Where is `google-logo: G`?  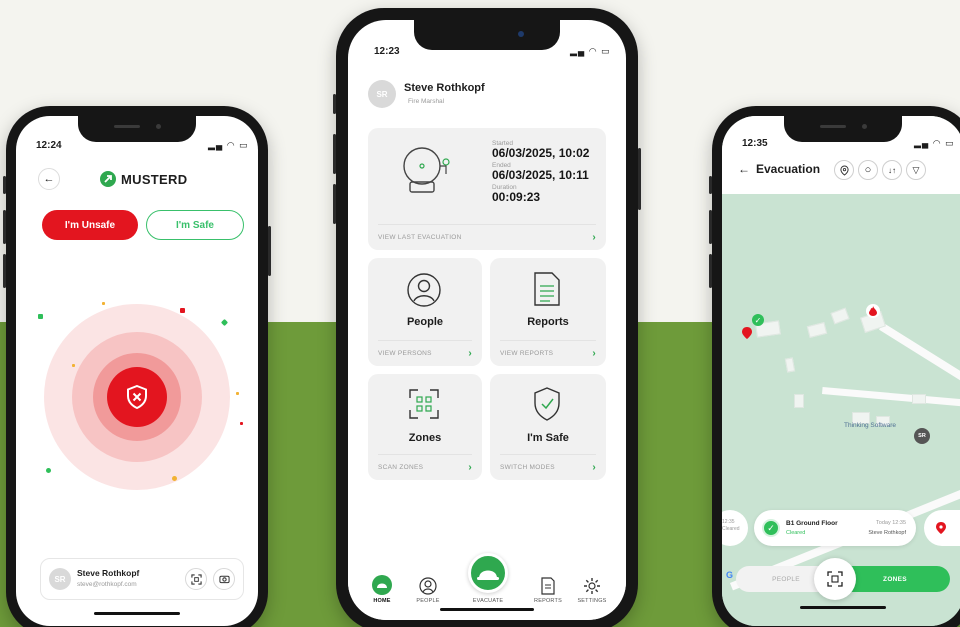
google-logo: G is located at coordinates (730, 575).